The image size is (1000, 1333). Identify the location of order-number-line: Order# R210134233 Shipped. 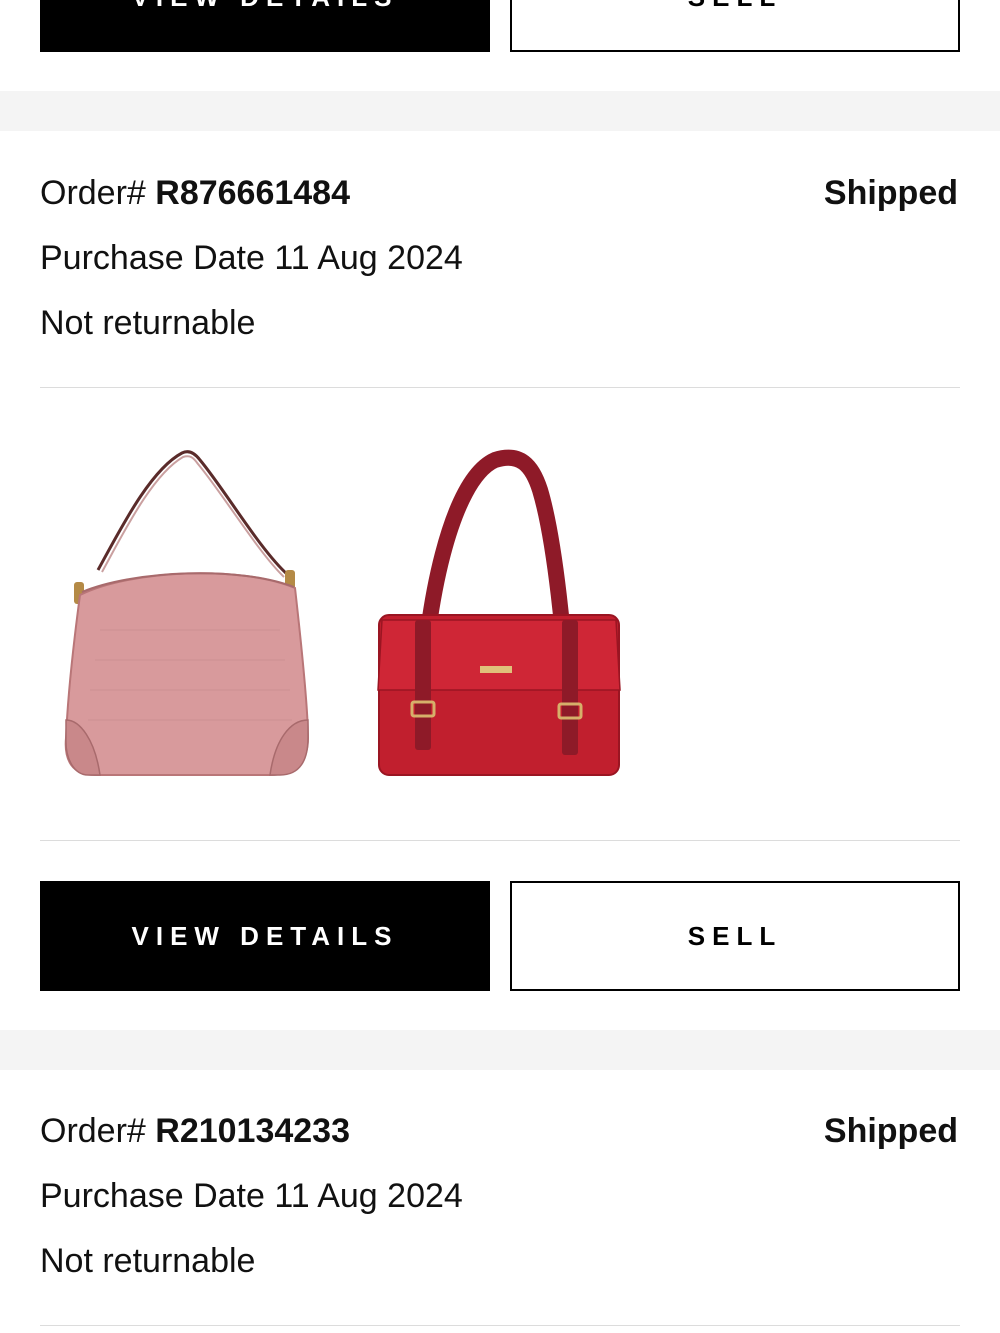
(500, 1131).